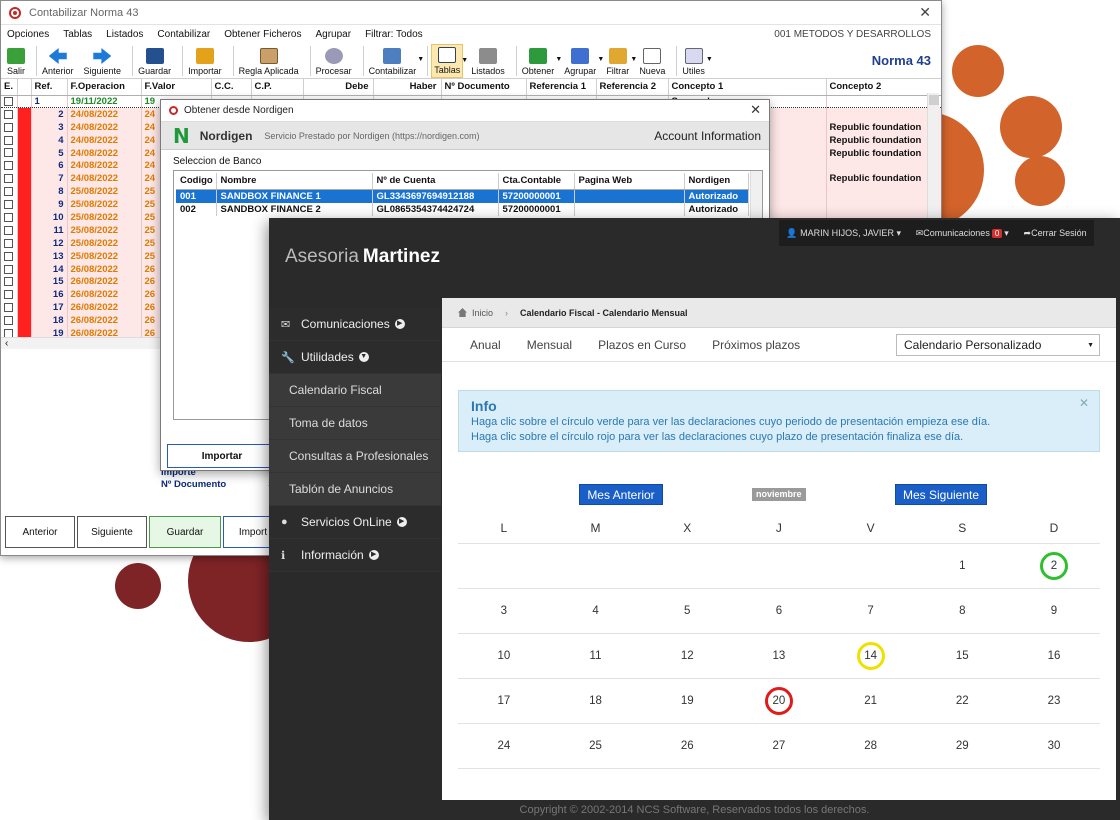 The width and height of the screenshot is (1120, 820). What do you see at coordinates (355, 357) in the screenshot?
I see `sidebar-item-utilidades: 🔧 Utilidades ▼` at bounding box center [355, 357].